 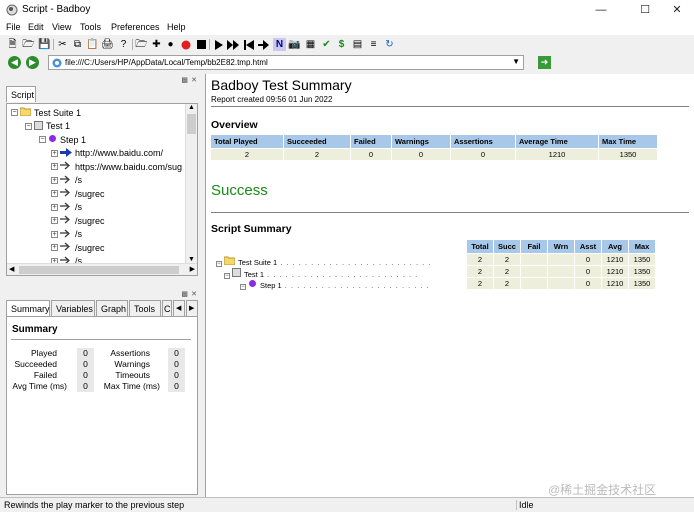 I want to click on refresh-icon: ↻, so click(x=389, y=44).